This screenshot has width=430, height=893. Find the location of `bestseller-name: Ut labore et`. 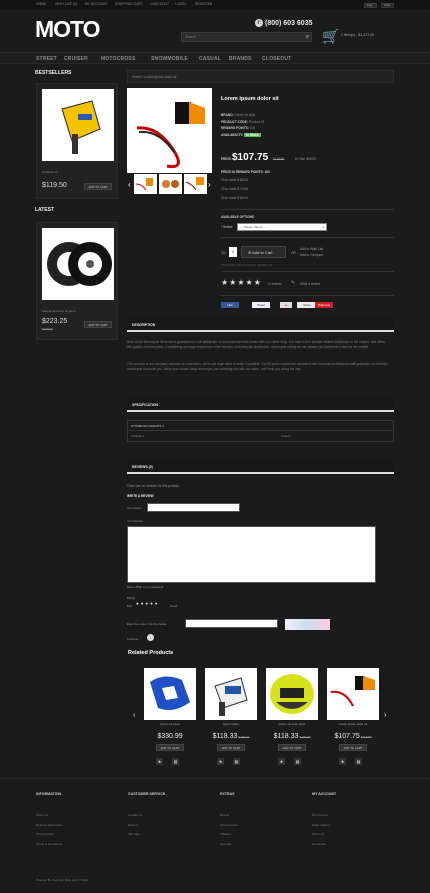

bestseller-name: Ut labore et is located at coordinates (50, 172).